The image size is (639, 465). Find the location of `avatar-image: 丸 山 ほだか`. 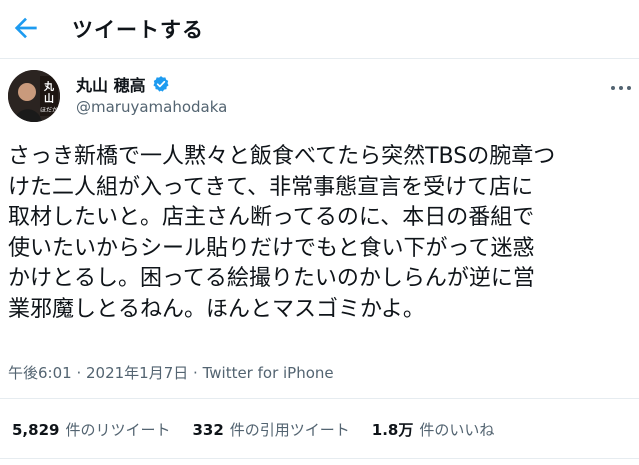

avatar-image: 丸 山 ほだか is located at coordinates (34, 96).